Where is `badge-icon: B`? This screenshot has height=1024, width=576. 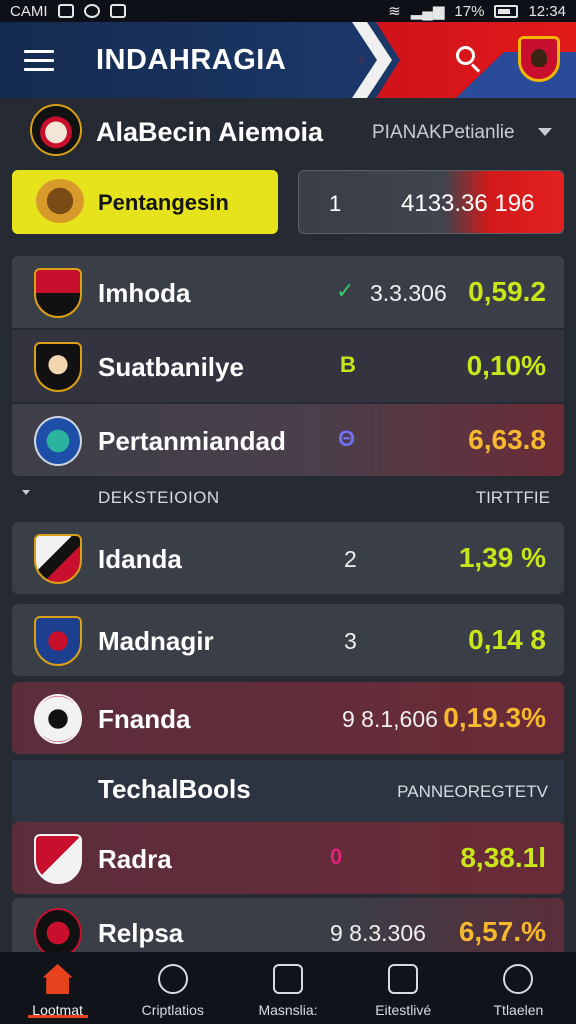
badge-icon: B is located at coordinates (348, 364).